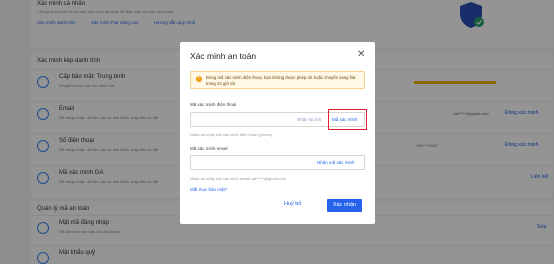 The width and height of the screenshot is (554, 264). Describe the element at coordinates (199, 79) in the screenshot. I see `warning-icon: !` at that location.